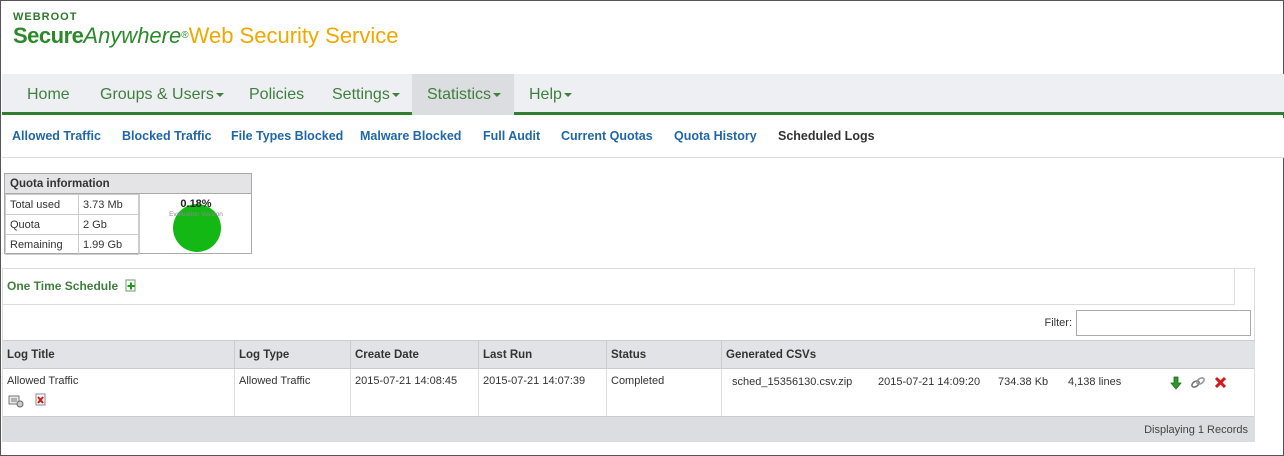  Describe the element at coordinates (664, 392) in the screenshot. I see `cell-status: Completed` at that location.